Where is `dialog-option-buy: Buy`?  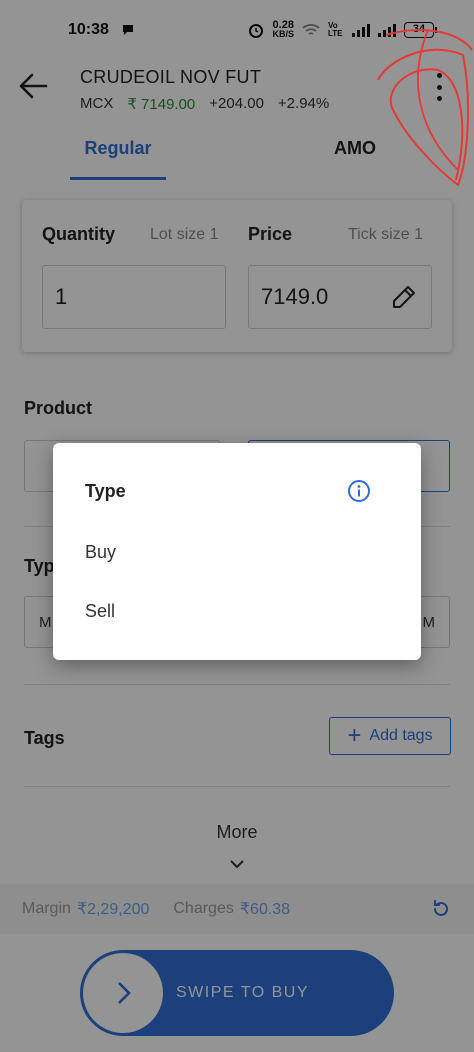 dialog-option-buy: Buy is located at coordinates (100, 552).